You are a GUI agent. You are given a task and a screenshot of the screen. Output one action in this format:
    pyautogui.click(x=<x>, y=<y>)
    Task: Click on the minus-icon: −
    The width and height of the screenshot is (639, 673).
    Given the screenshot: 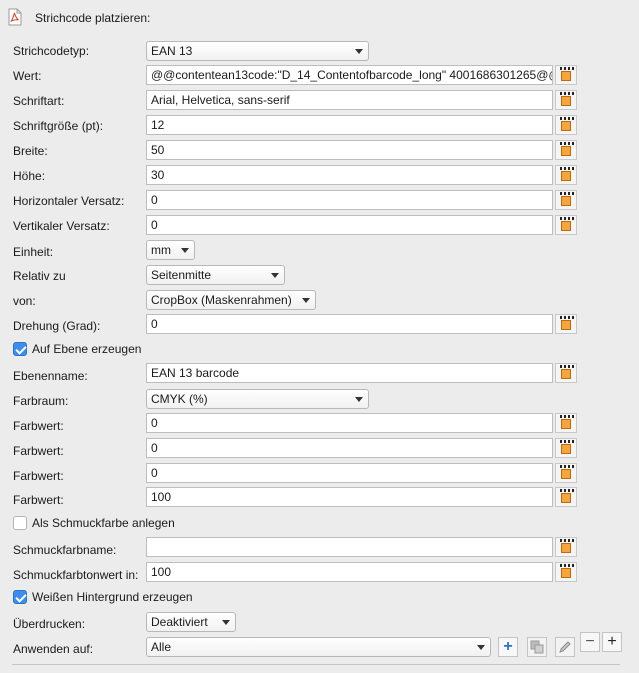 What is the action you would take?
    pyautogui.click(x=590, y=641)
    